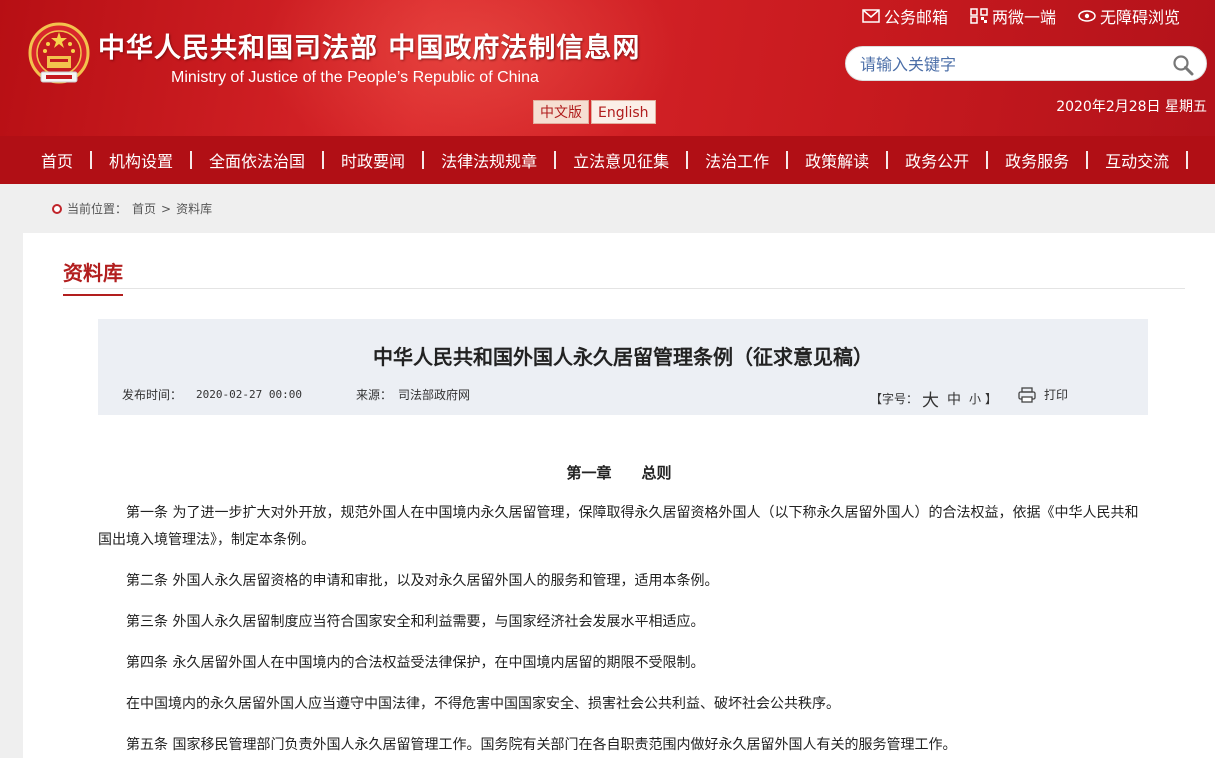  I want to click on nav-label: 政务公开, so click(937, 161).